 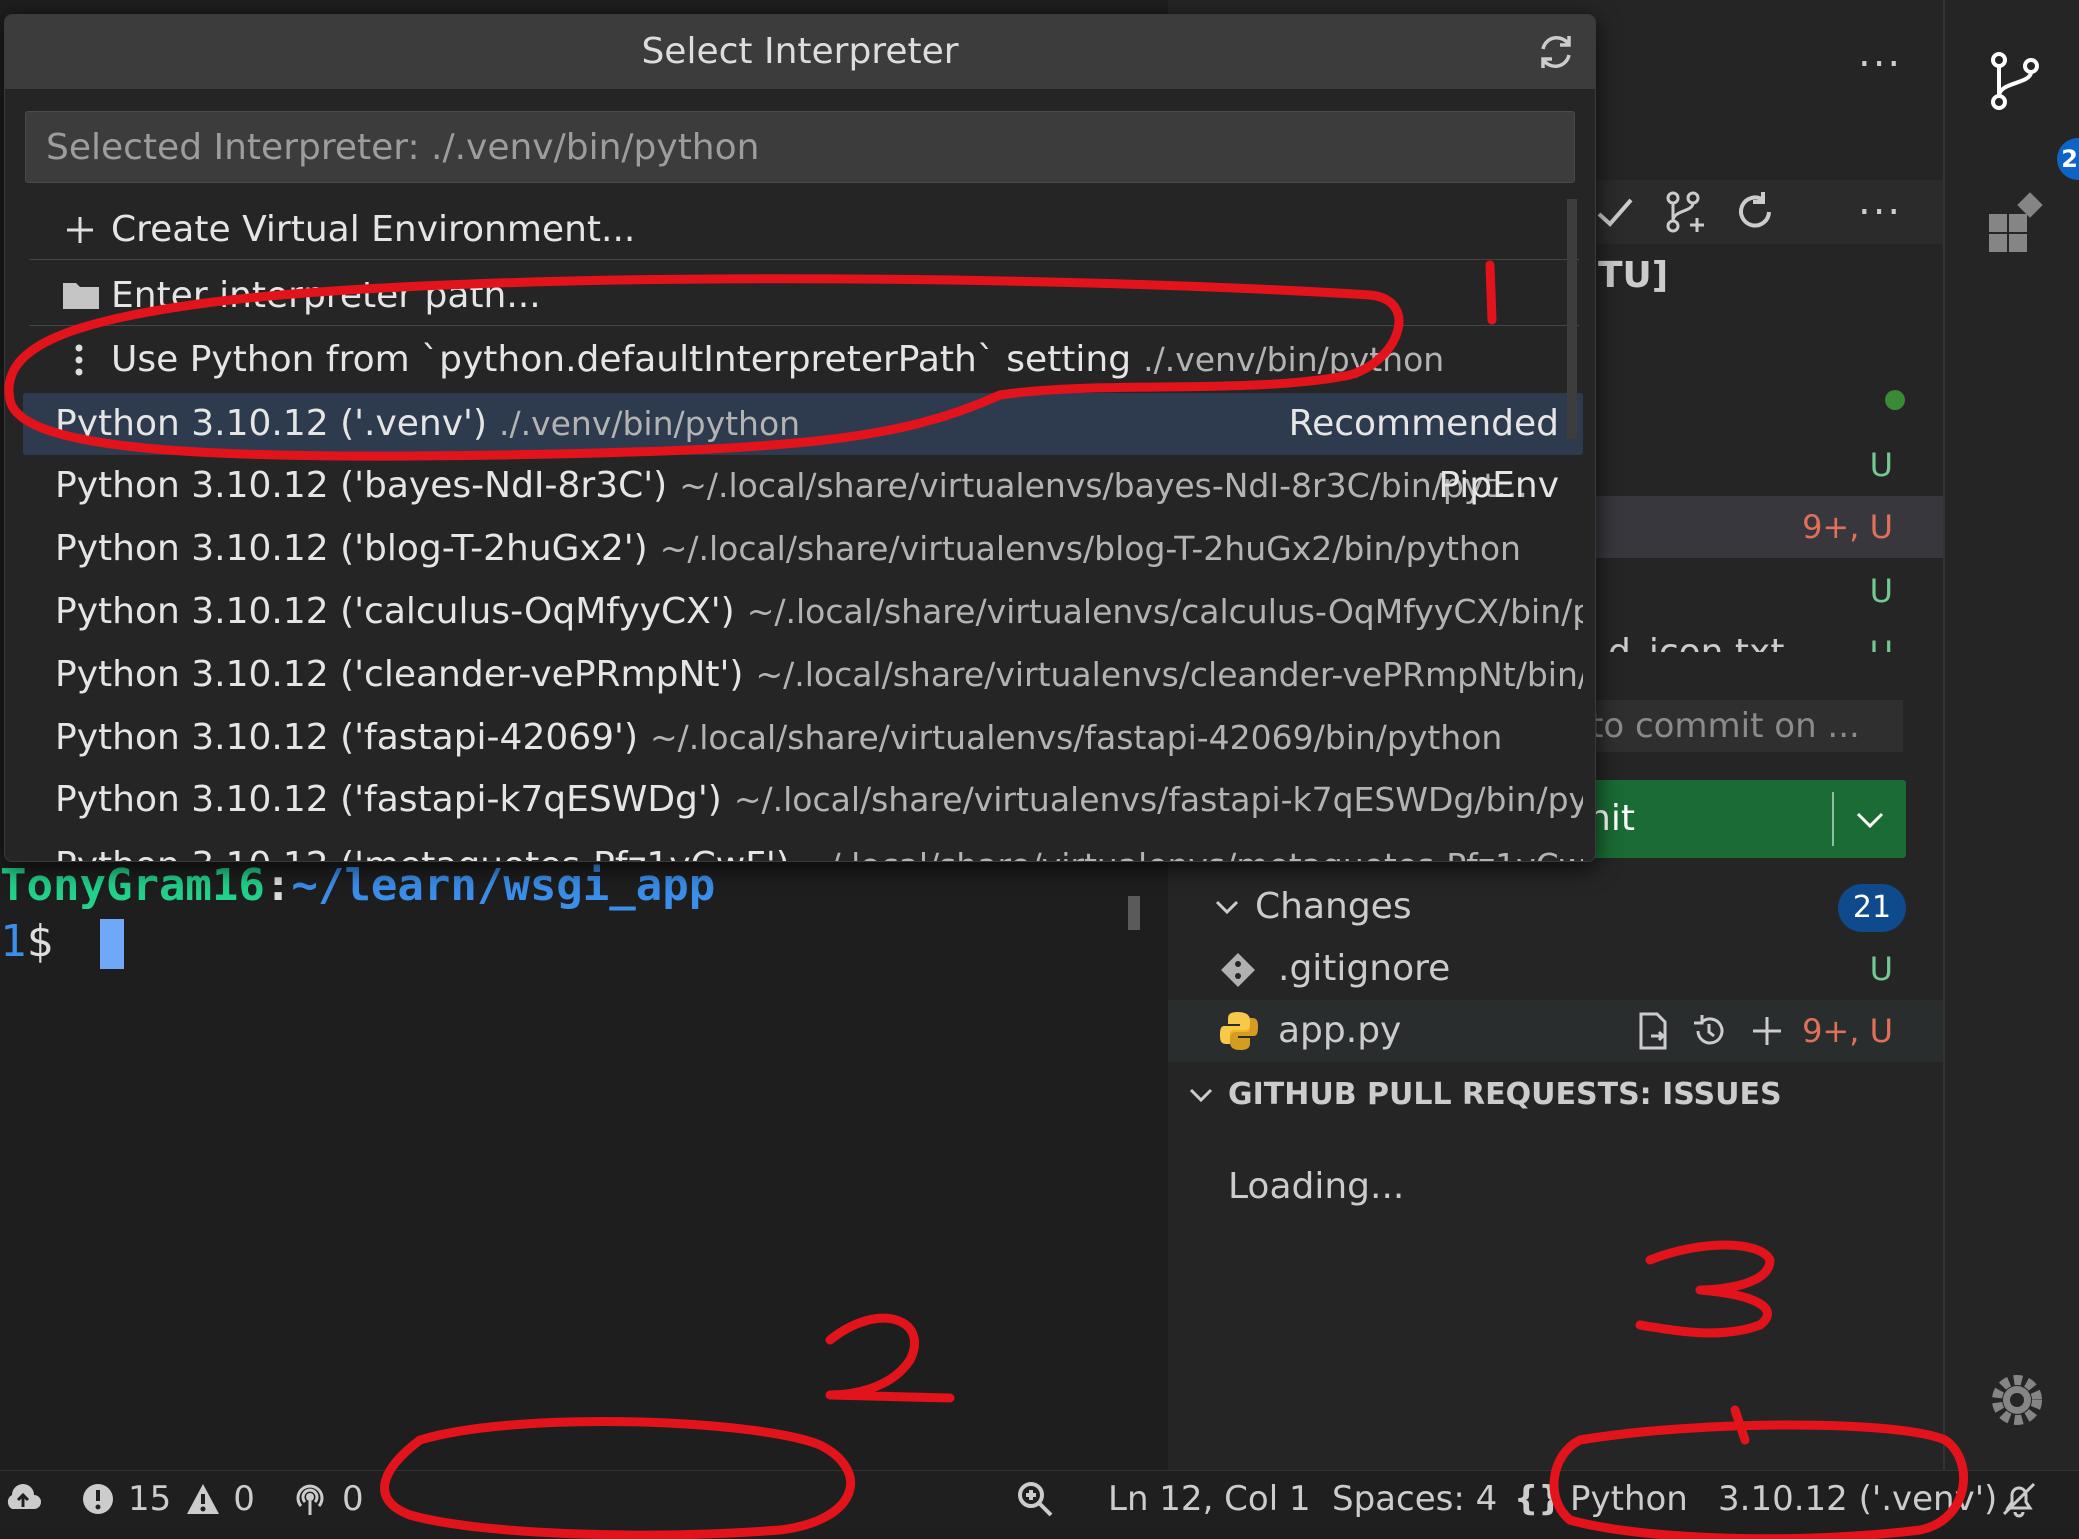 I want to click on git-file-icon, so click(x=1238, y=970).